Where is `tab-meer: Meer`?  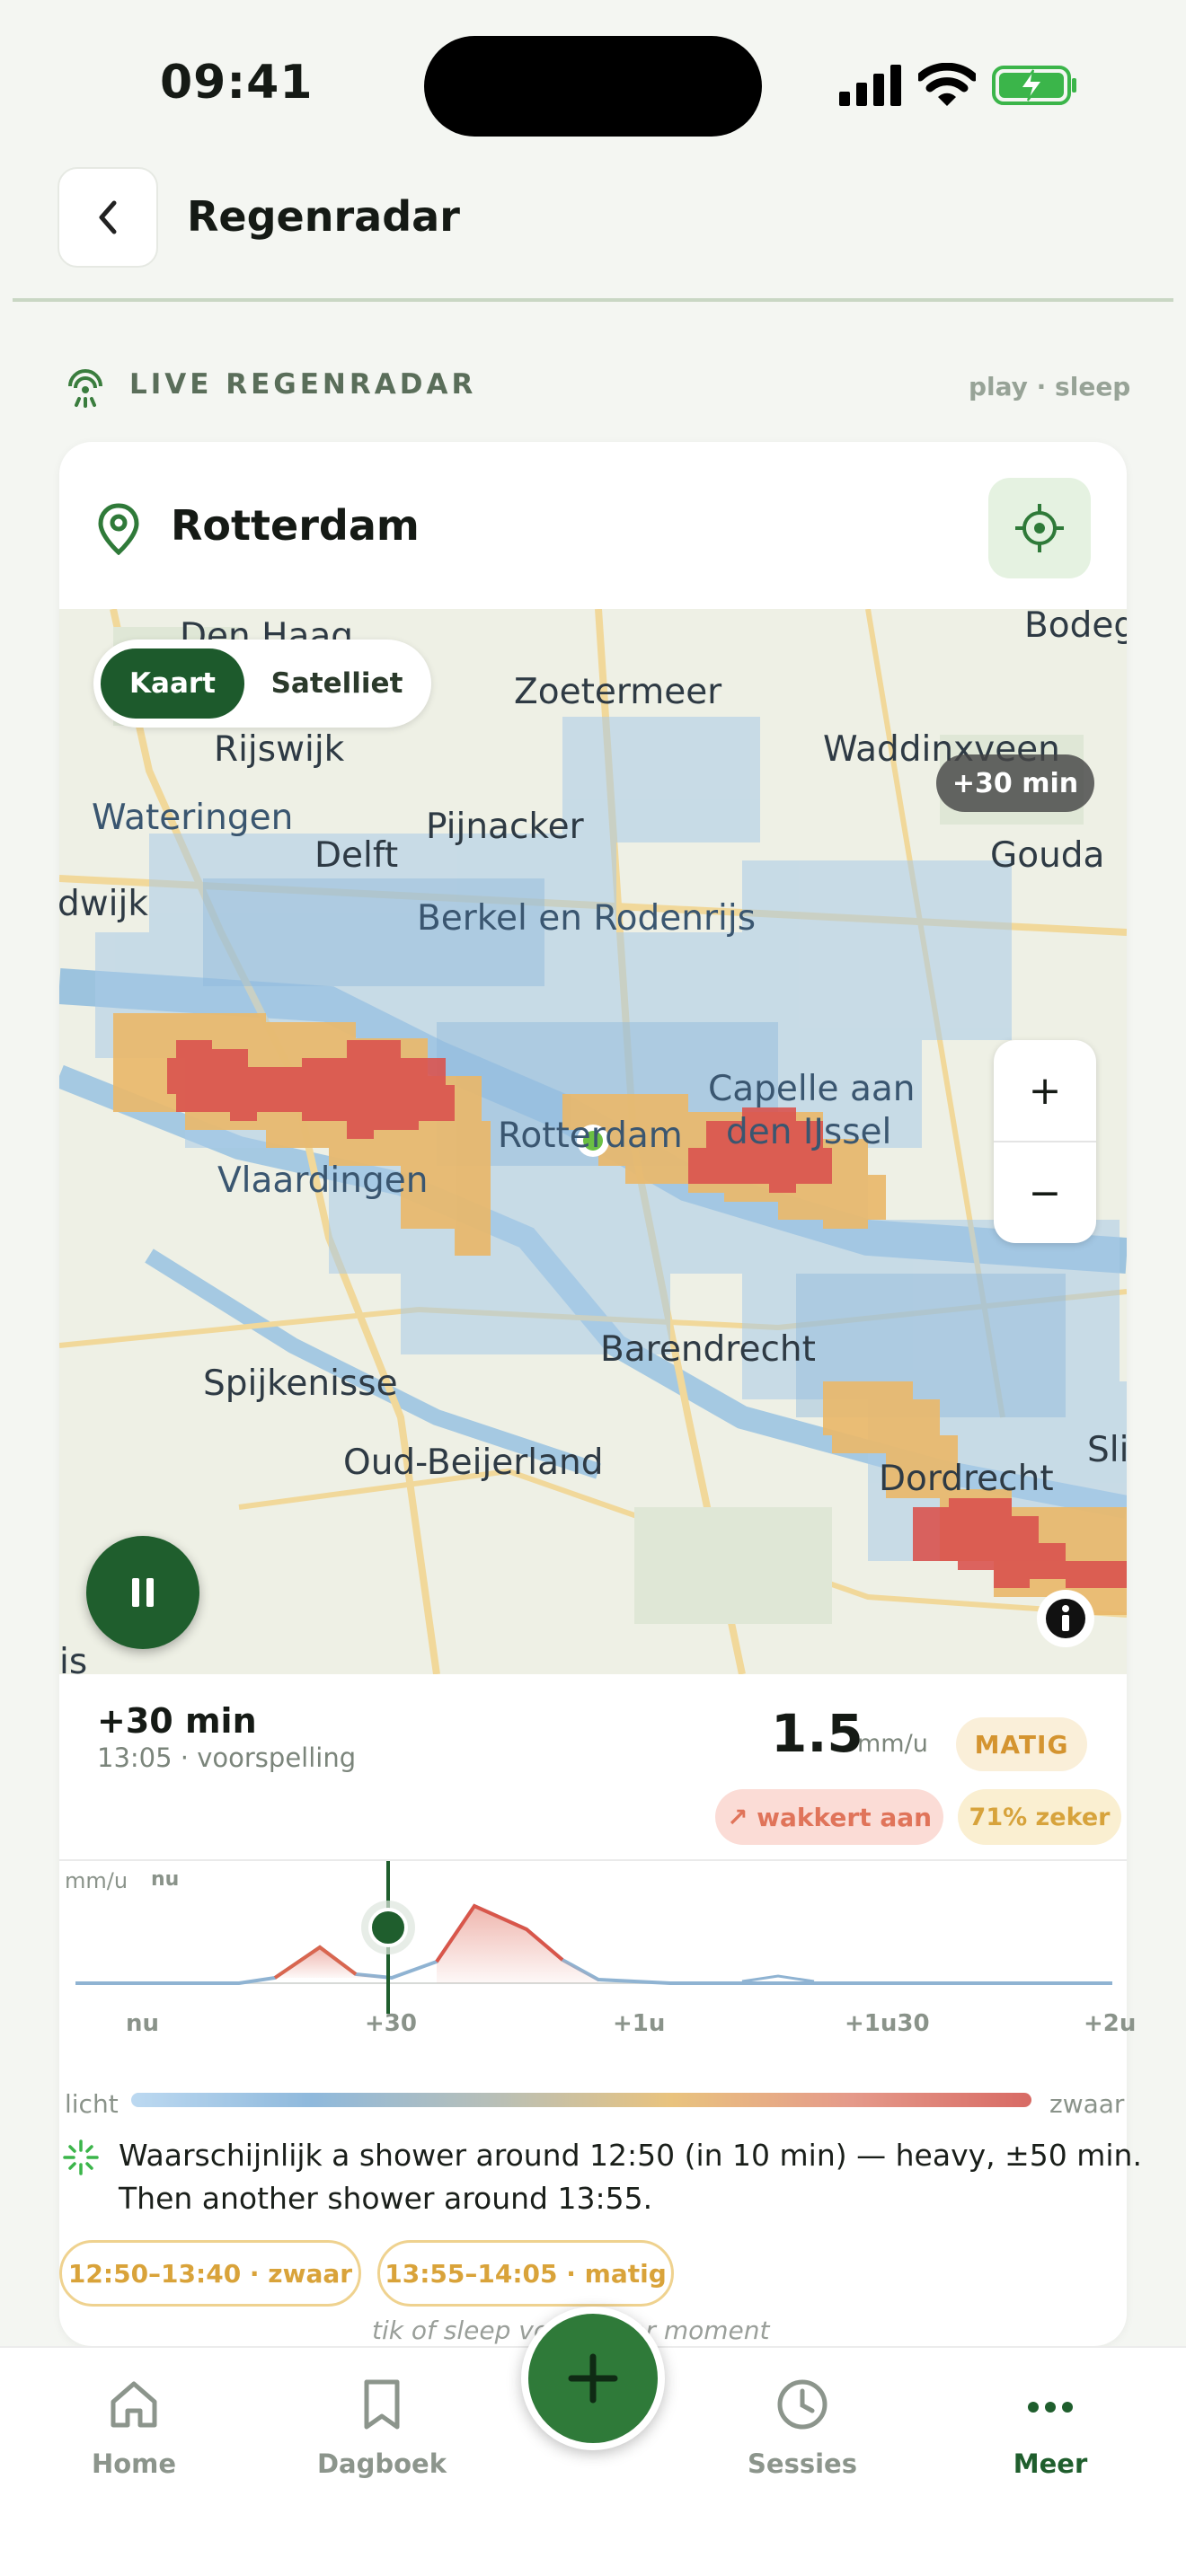
tab-meer: Meer is located at coordinates (1050, 2463).